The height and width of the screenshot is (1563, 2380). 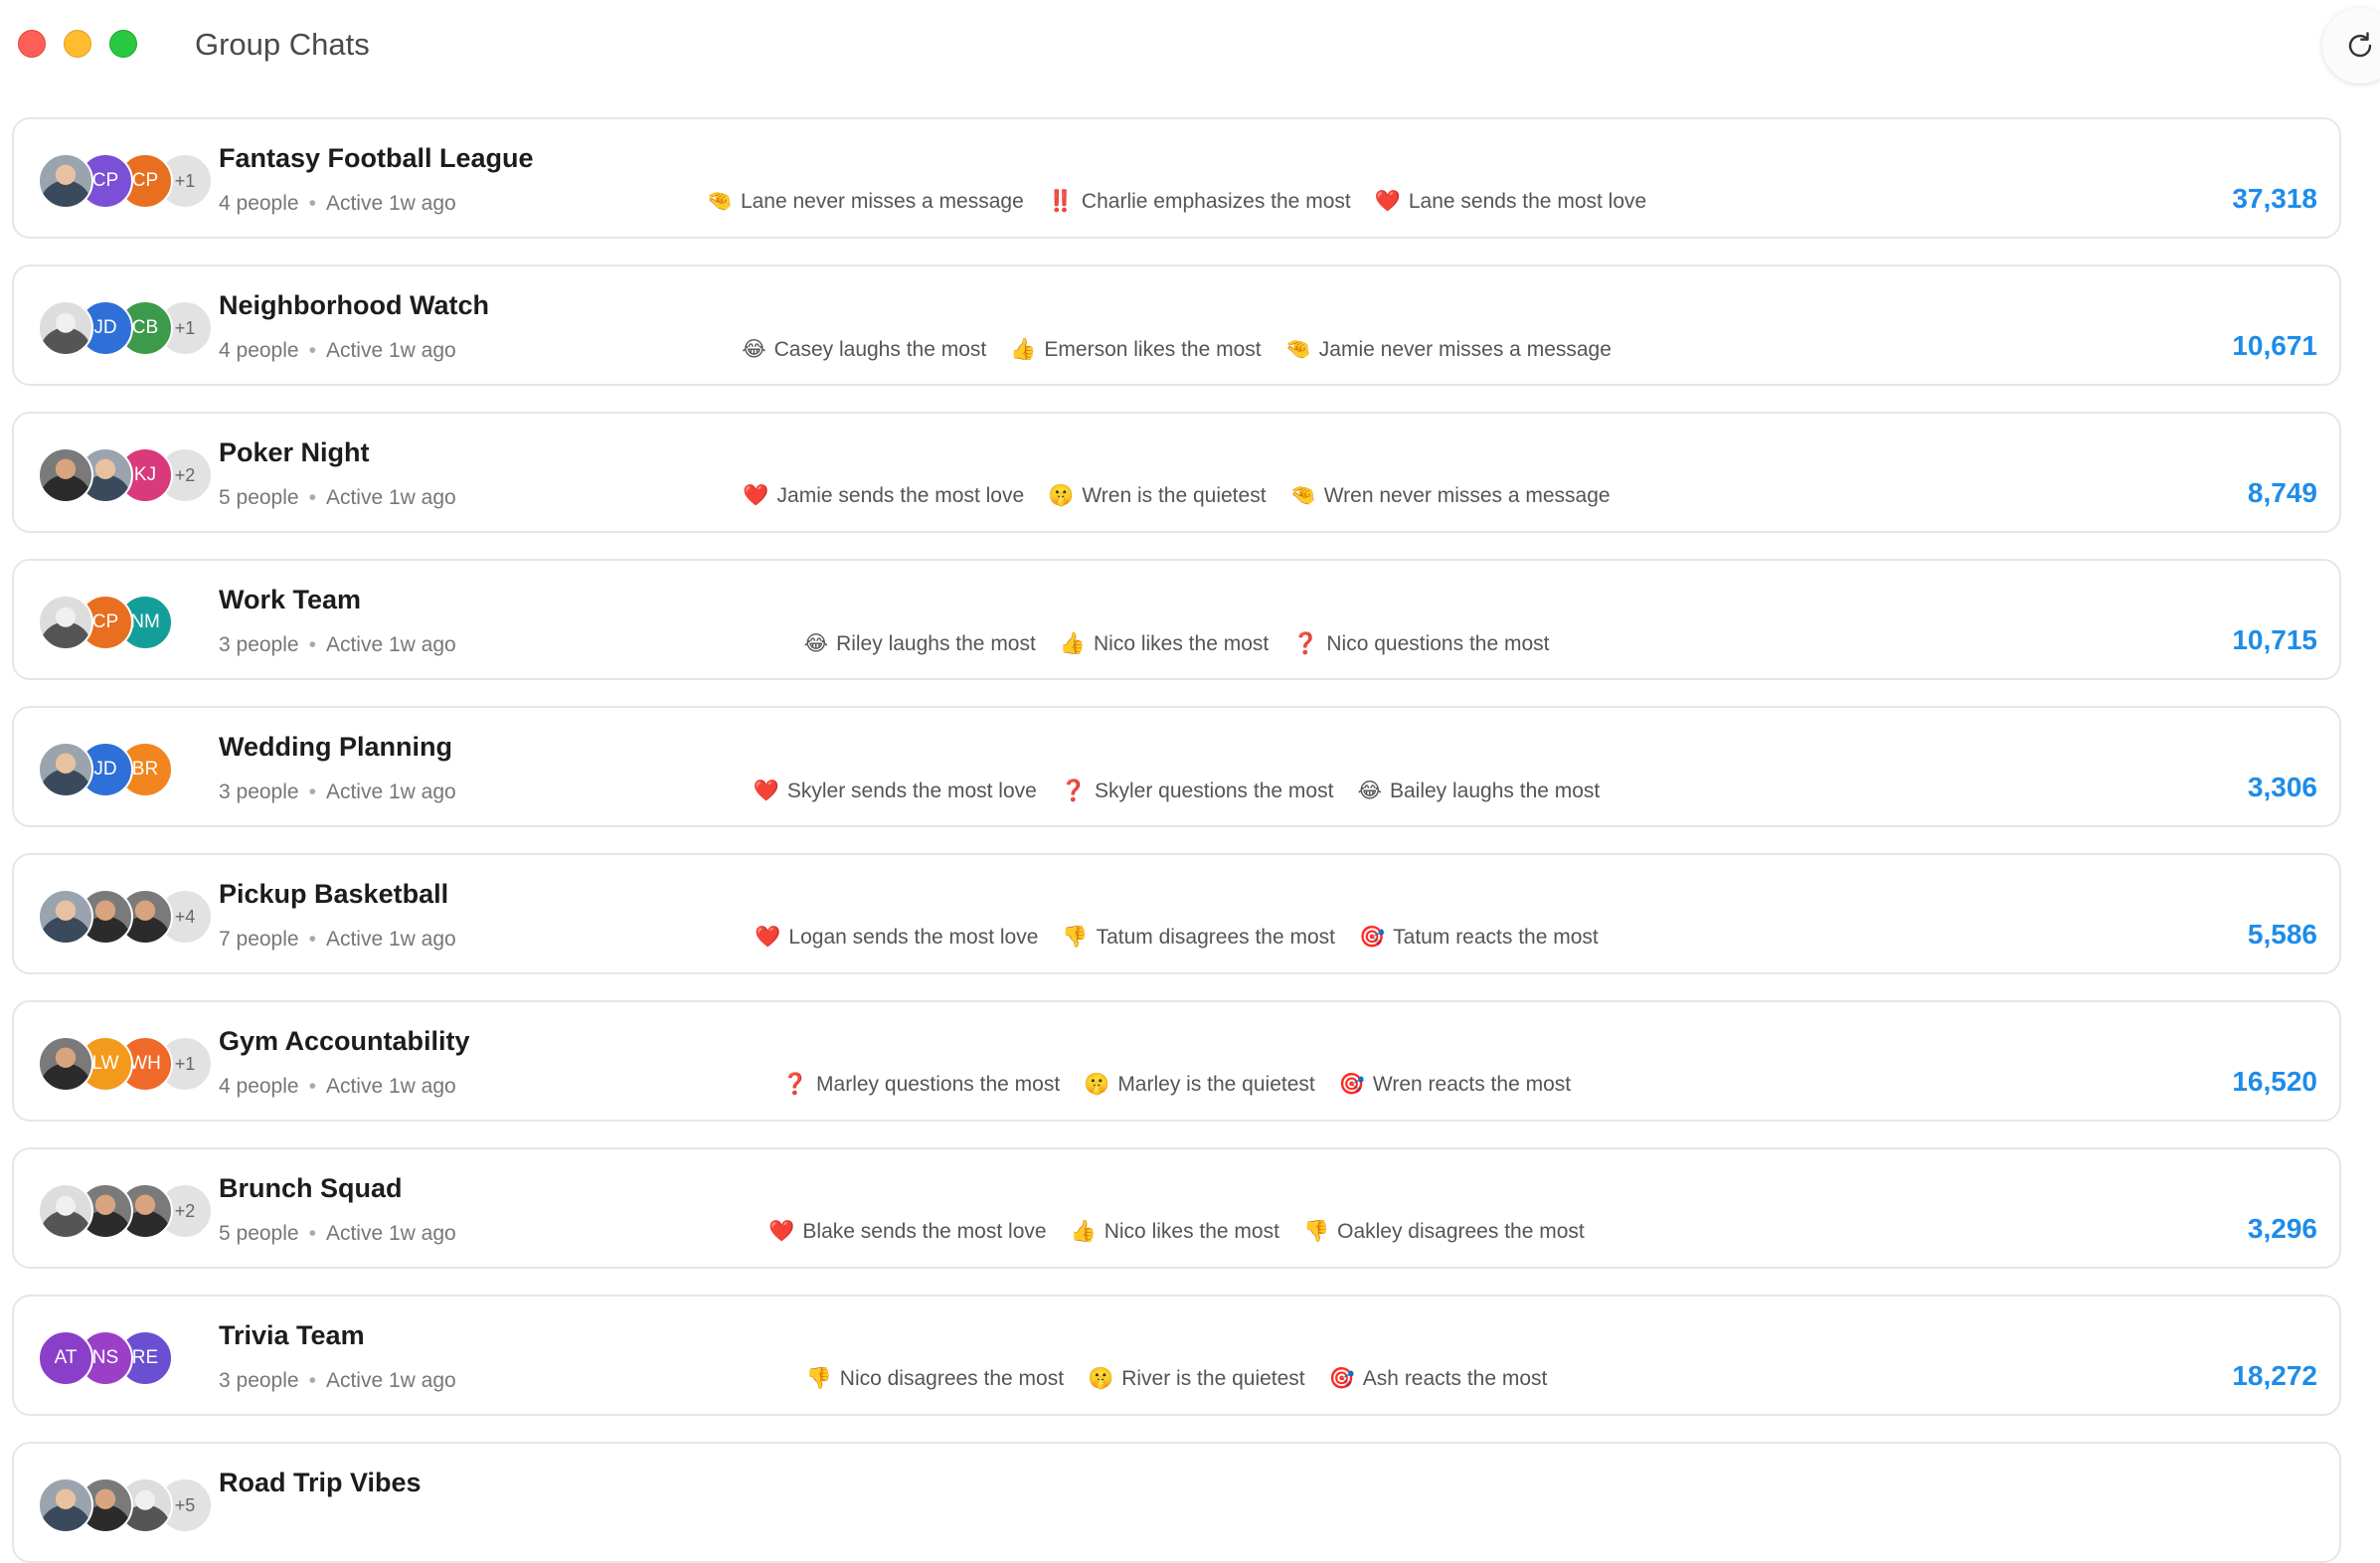 I want to click on highlight-stat: 🎯 Ash reacts the most, so click(x=1438, y=1379).